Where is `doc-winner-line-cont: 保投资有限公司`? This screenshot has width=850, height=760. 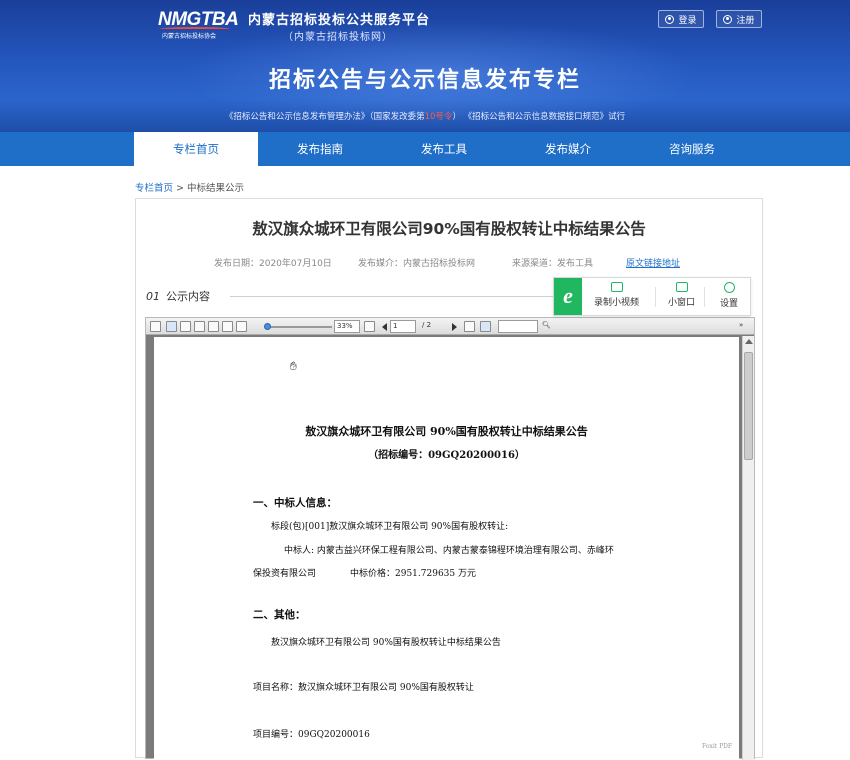 doc-winner-line-cont: 保投资有限公司 is located at coordinates (285, 574).